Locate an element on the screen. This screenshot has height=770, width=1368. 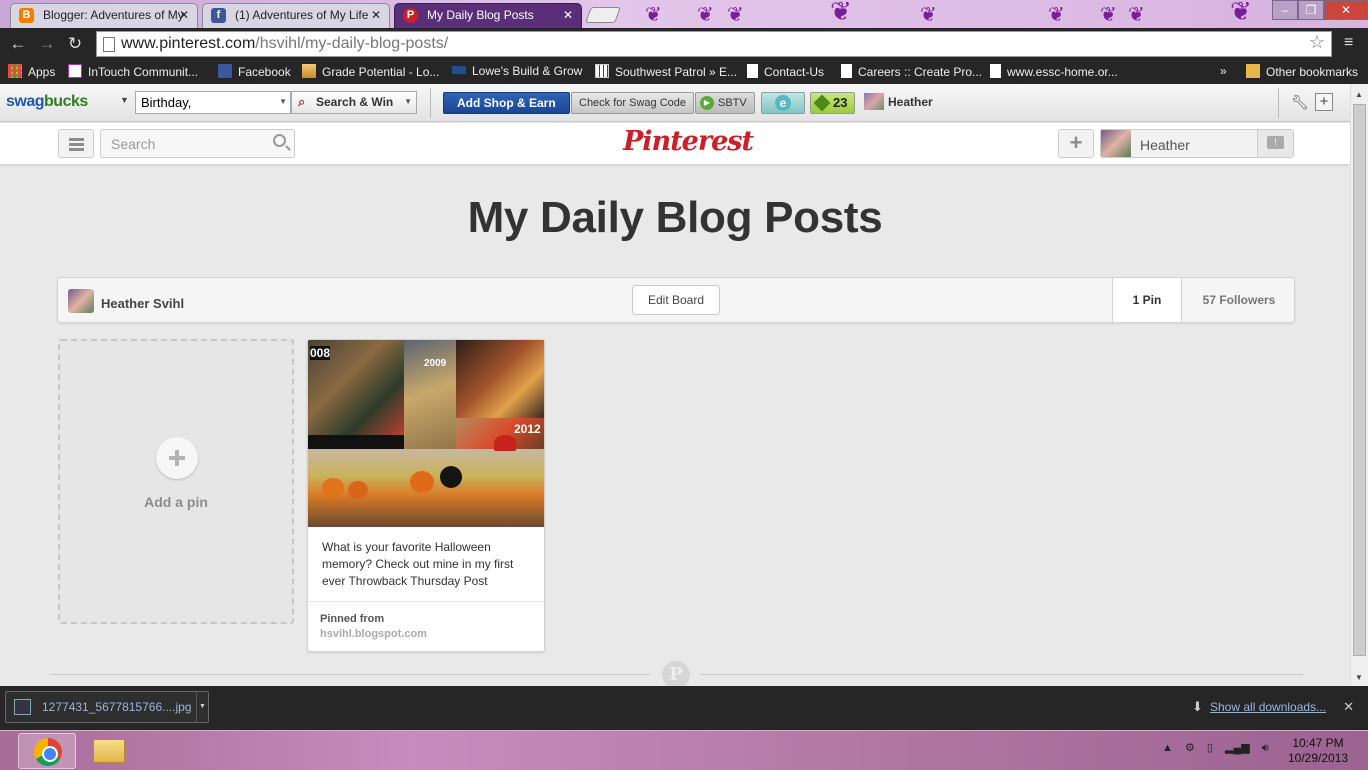
swagbucks-logo: swagbucks is located at coordinates (47, 102).